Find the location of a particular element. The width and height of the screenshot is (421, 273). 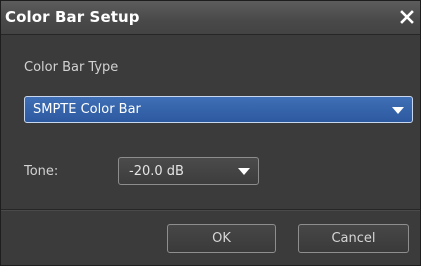

ok-button: OK is located at coordinates (221, 238).